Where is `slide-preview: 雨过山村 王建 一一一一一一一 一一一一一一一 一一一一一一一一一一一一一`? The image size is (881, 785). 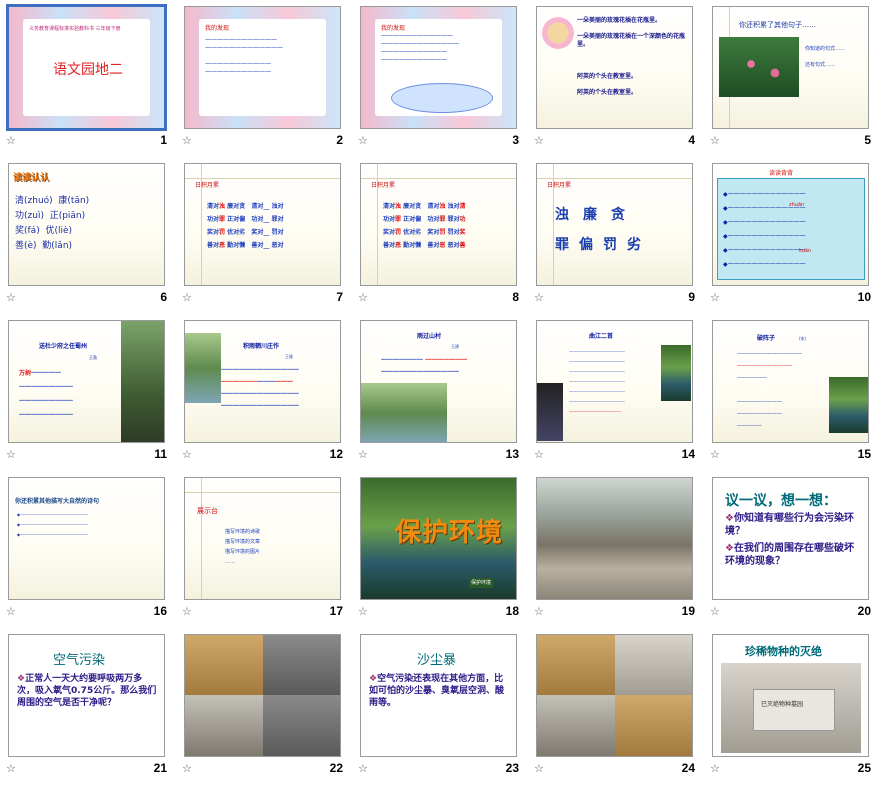
slide-preview: 雨过山村 王建 一一一一一一一 一一一一一一一 一一一一一一一一一一一一一 is located at coordinates (438, 381).